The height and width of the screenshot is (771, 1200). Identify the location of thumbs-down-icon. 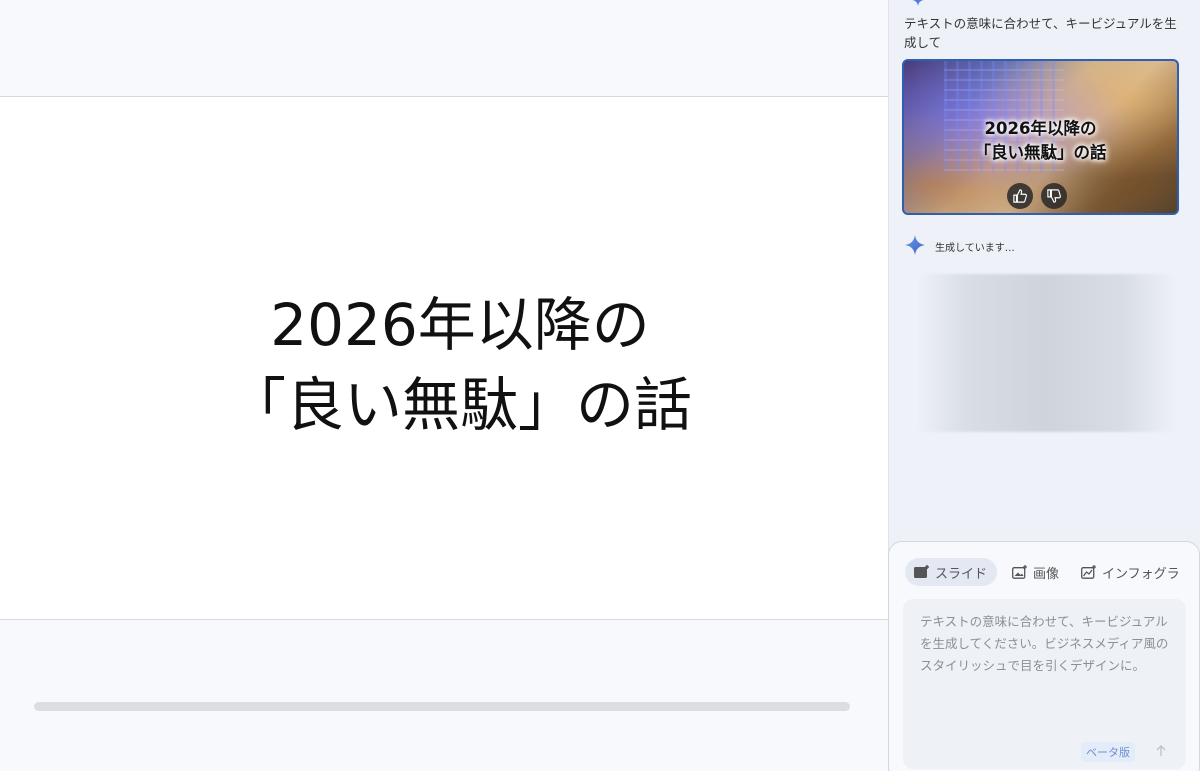
(1054, 196).